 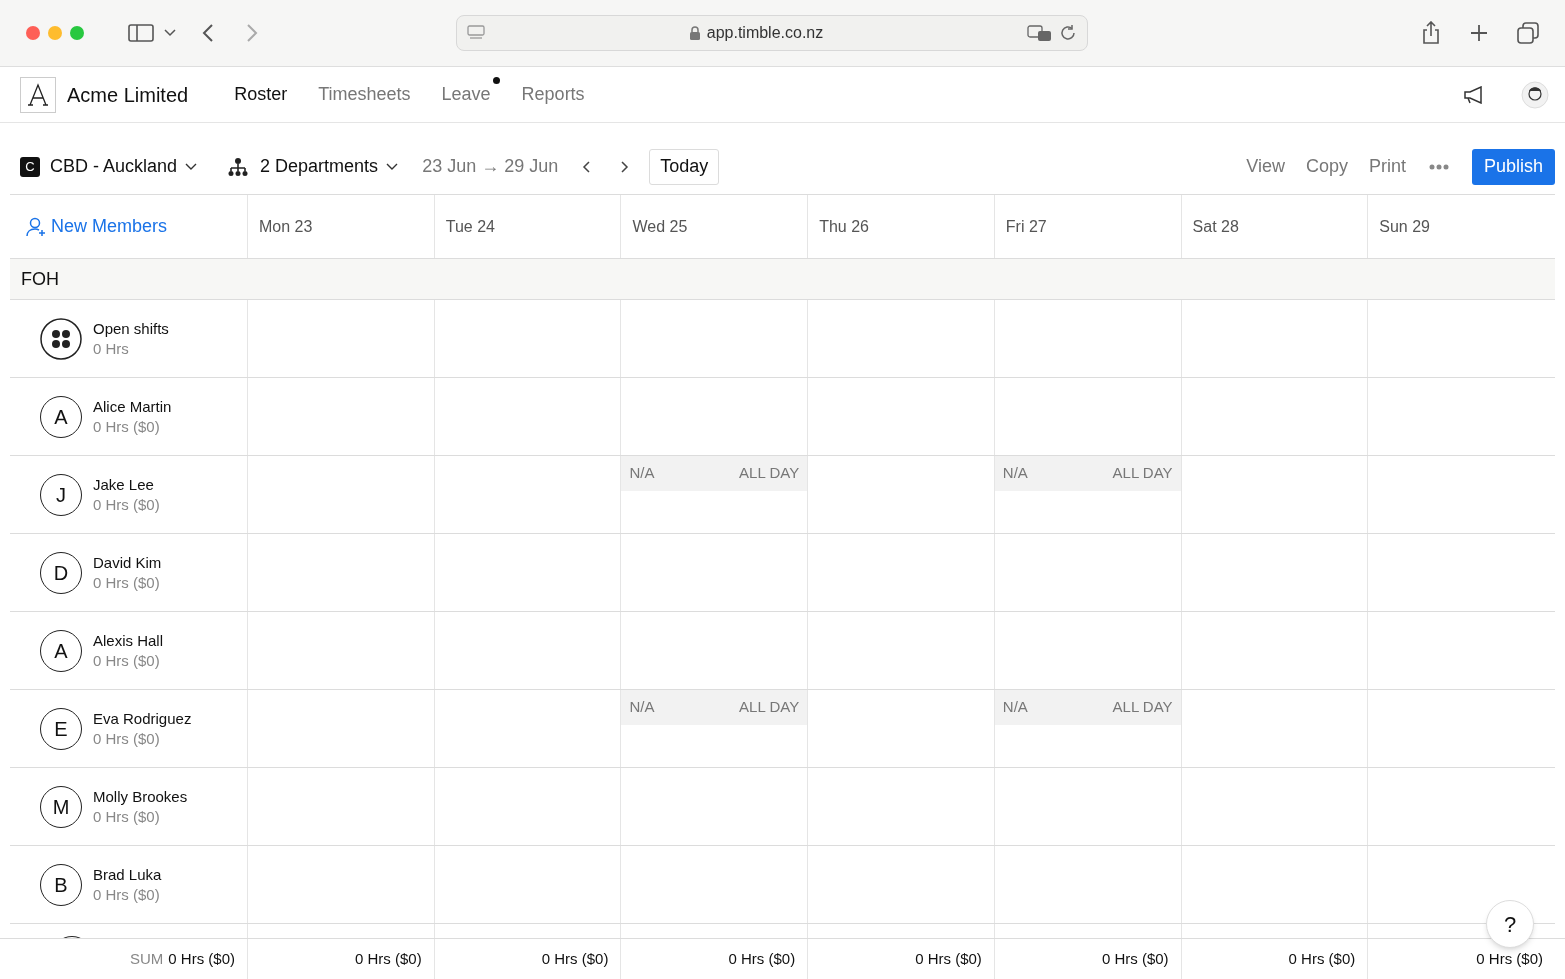 I want to click on megaphone-icon, so click(x=1474, y=94).